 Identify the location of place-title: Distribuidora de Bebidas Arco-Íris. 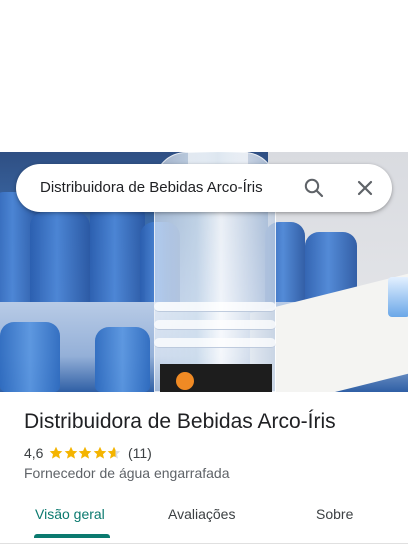
(180, 421).